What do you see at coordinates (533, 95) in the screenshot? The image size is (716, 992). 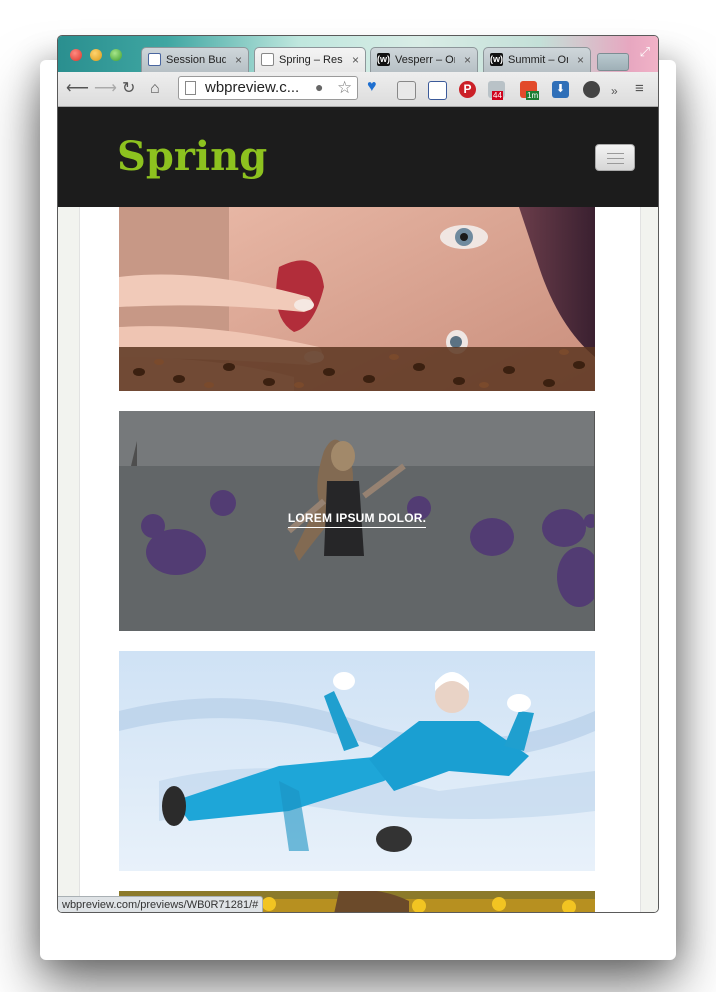 I see `badge-timer: 1m` at bounding box center [533, 95].